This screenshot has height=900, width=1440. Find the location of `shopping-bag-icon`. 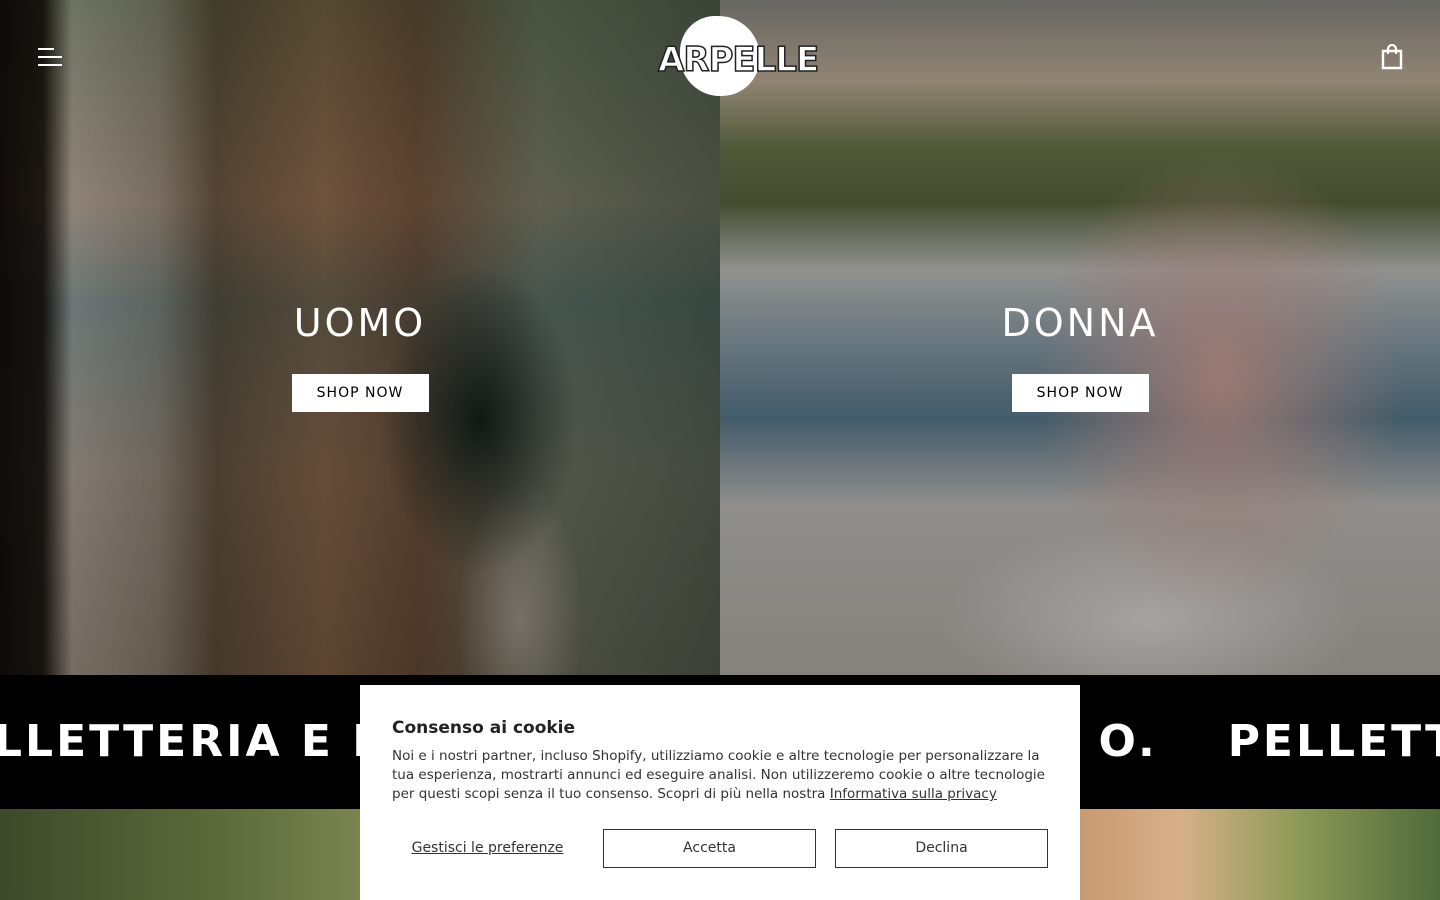

shopping-bag-icon is located at coordinates (1392, 56).